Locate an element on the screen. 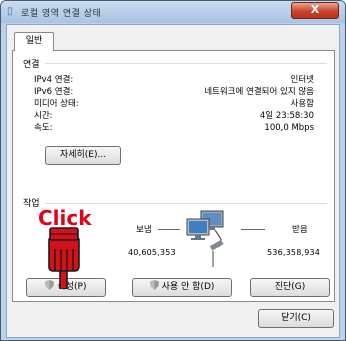 Image resolution: width=346 pixels, height=341 pixels. ipv6-label: IPv6 연결: is located at coordinates (54, 92).